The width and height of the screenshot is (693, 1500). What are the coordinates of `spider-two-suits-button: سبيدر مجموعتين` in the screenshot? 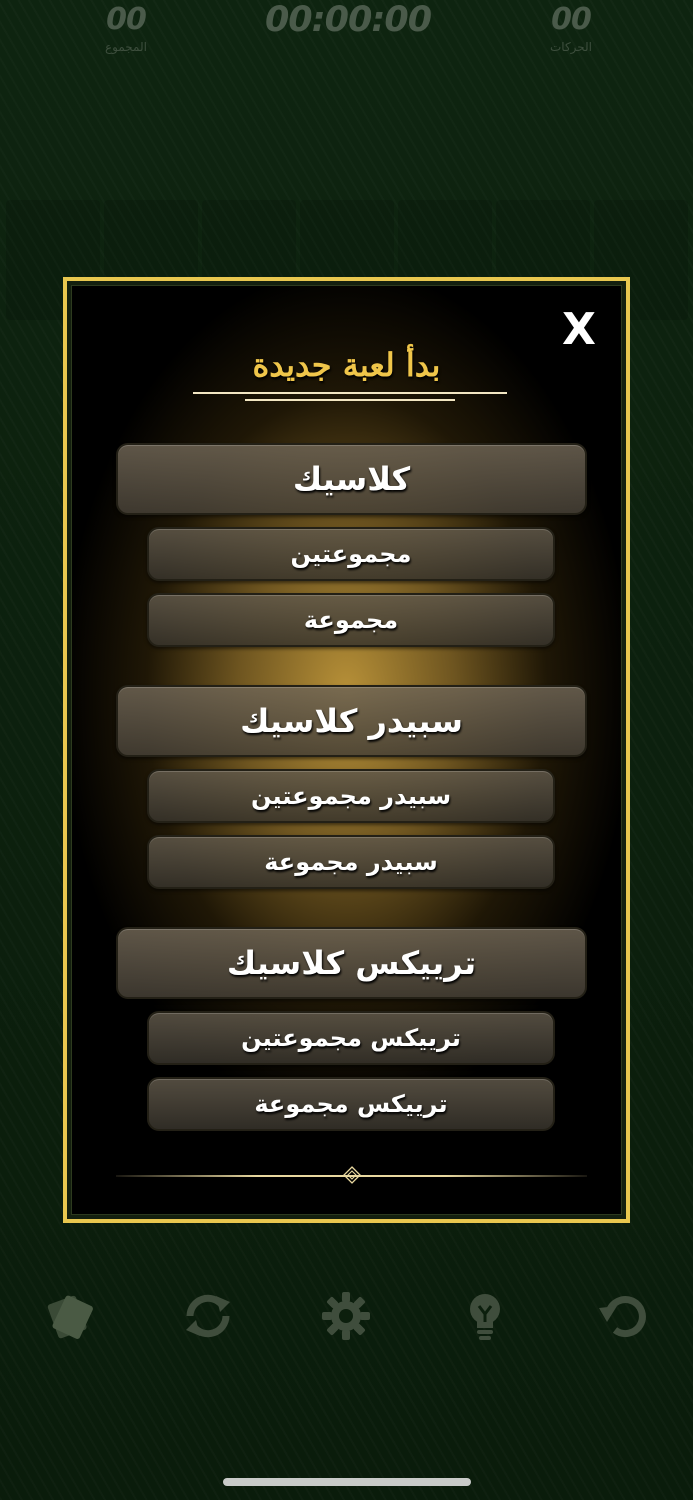 It's located at (351, 796).